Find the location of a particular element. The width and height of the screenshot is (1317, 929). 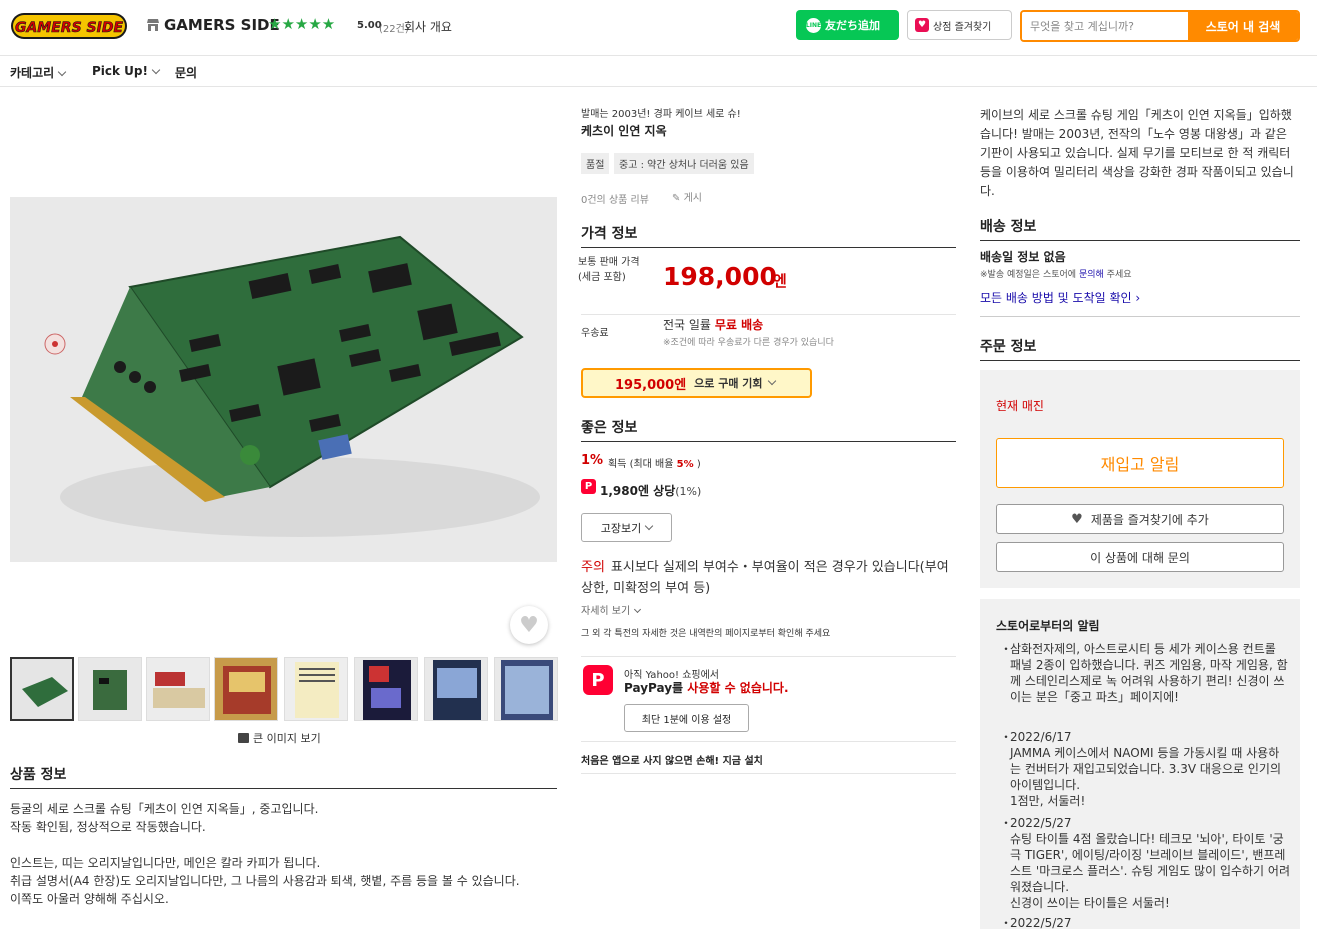

paypay-line2: PayPay를 사용할 수 없습니다. is located at coordinates (706, 687).